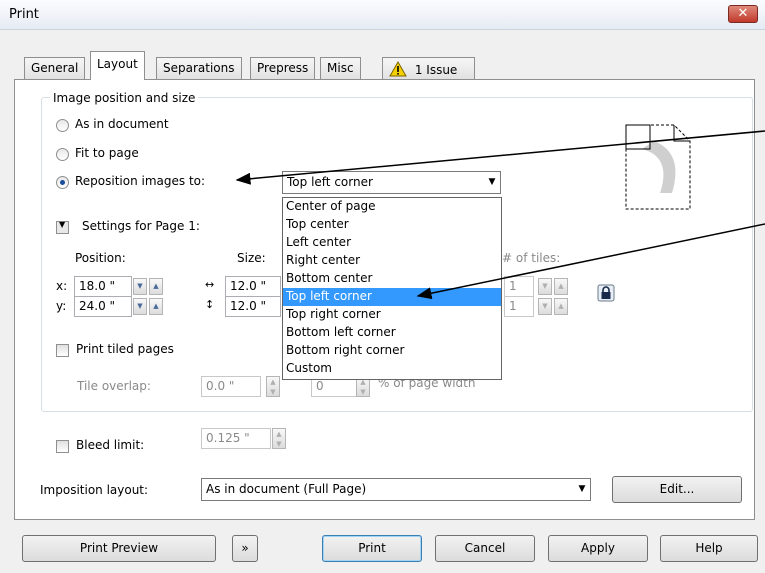 This screenshot has width=765, height=573. I want to click on y-decrement-button: ▼, so click(140, 306).